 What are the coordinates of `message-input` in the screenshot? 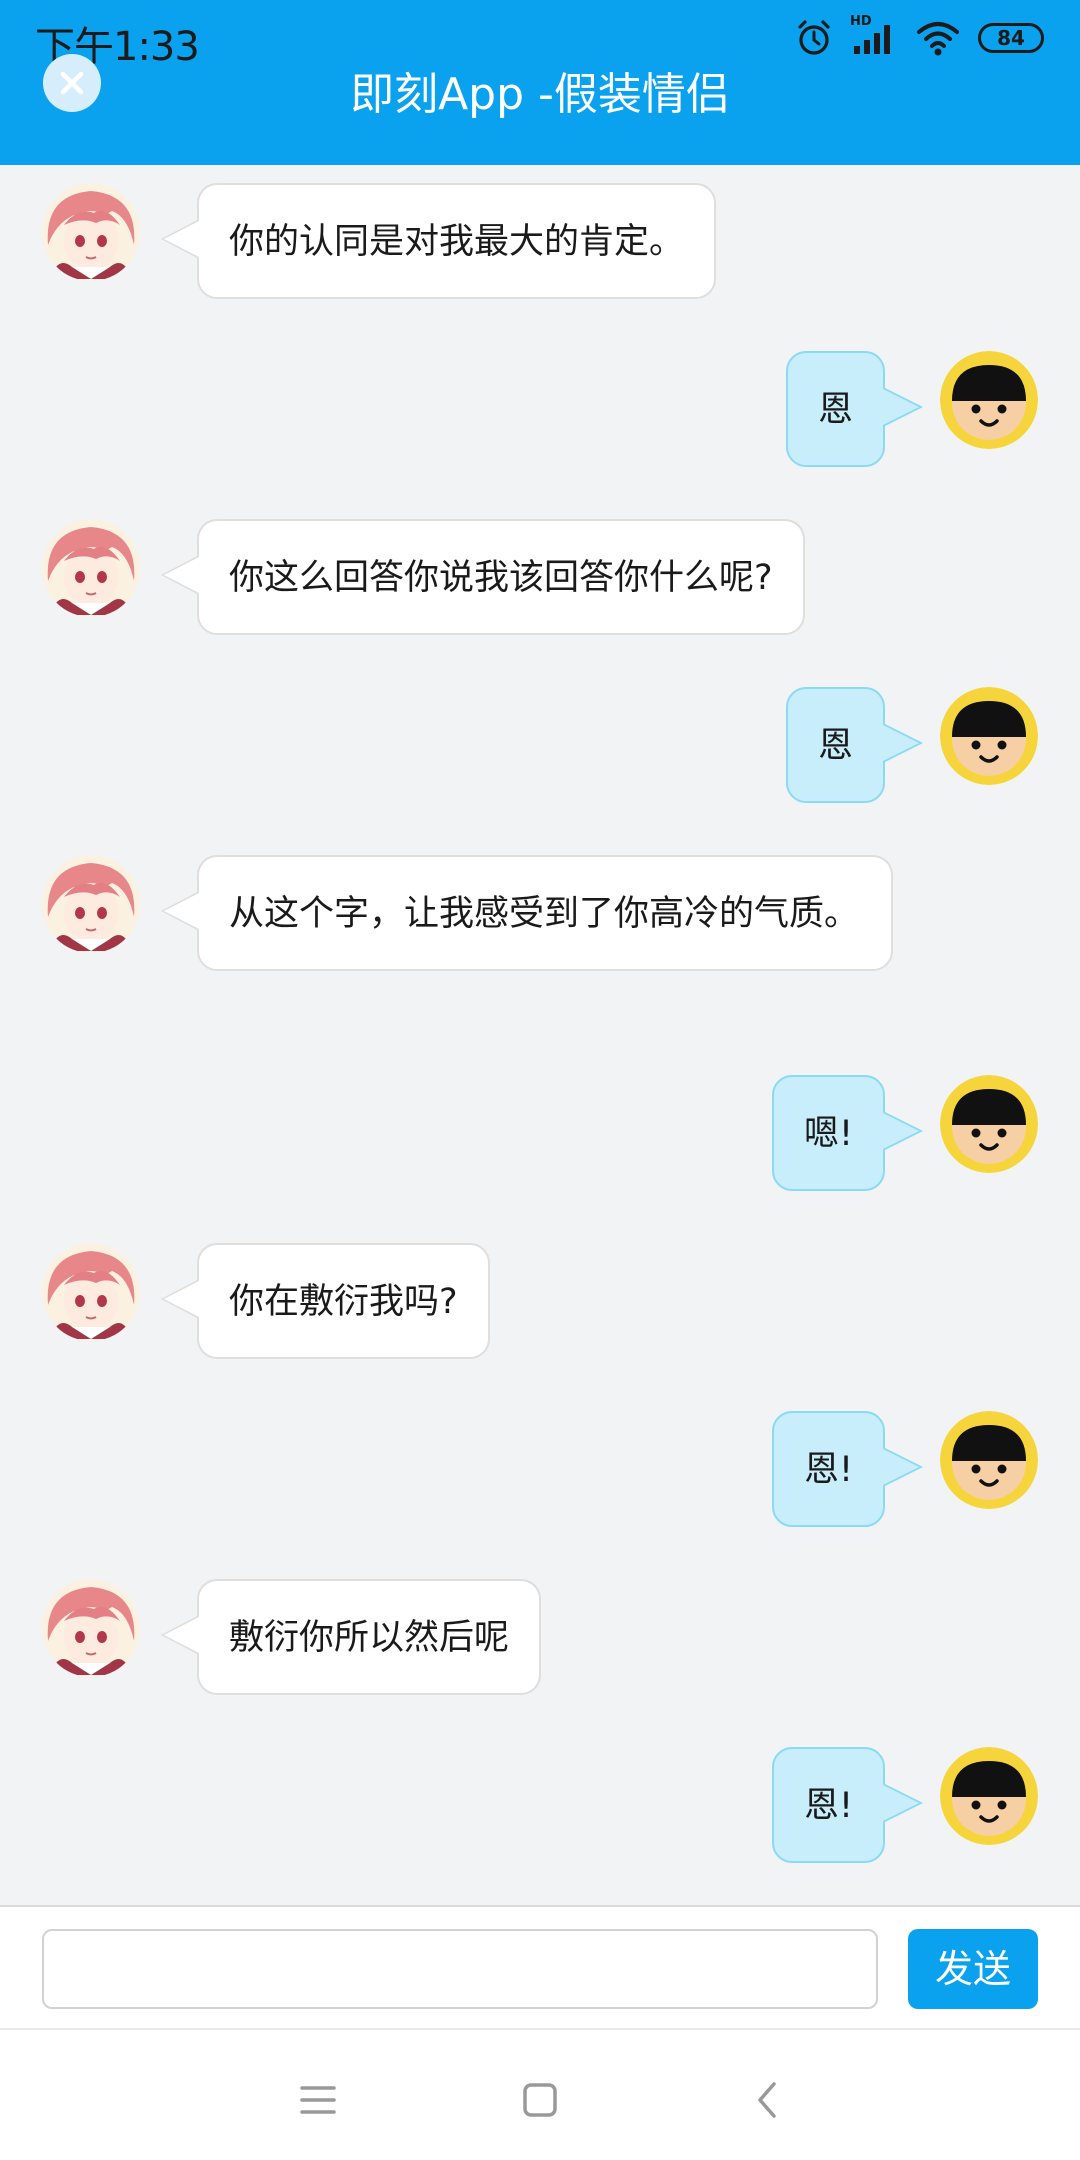 It's located at (460, 1969).